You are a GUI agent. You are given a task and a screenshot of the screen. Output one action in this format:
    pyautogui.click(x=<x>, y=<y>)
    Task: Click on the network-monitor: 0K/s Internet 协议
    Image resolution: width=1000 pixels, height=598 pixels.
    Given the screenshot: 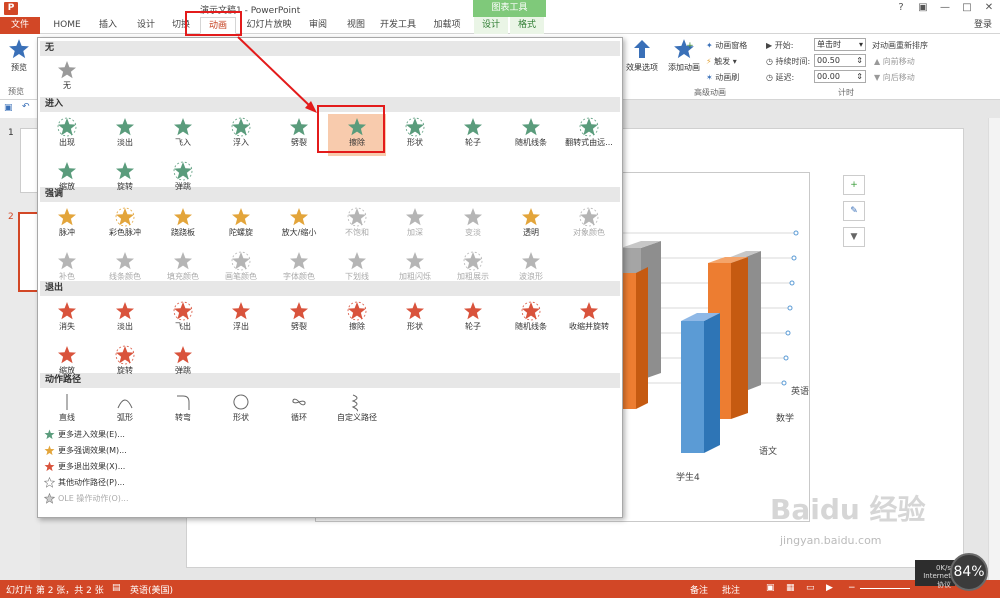 What is the action you would take?
    pyautogui.click(x=935, y=574)
    